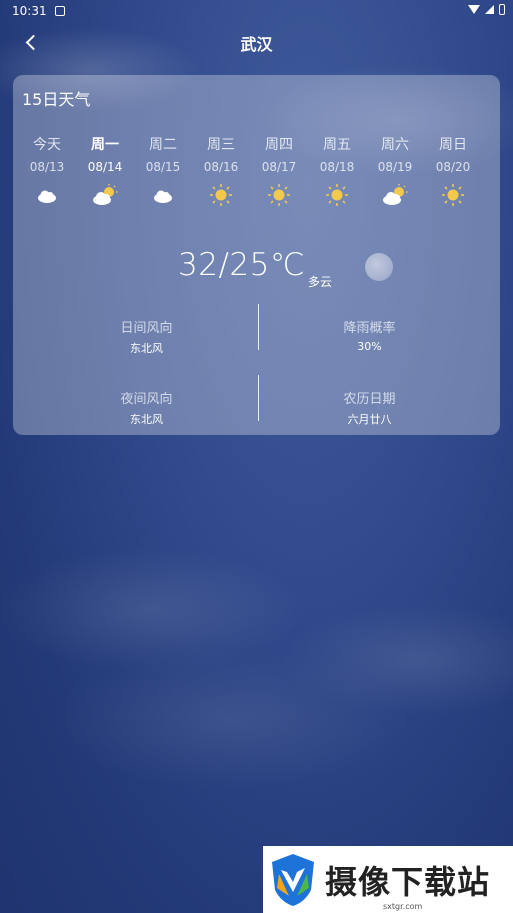 Image resolution: width=513 pixels, height=913 pixels. Describe the element at coordinates (369, 399) in the screenshot. I see `lunar-label: 农历日期` at that location.